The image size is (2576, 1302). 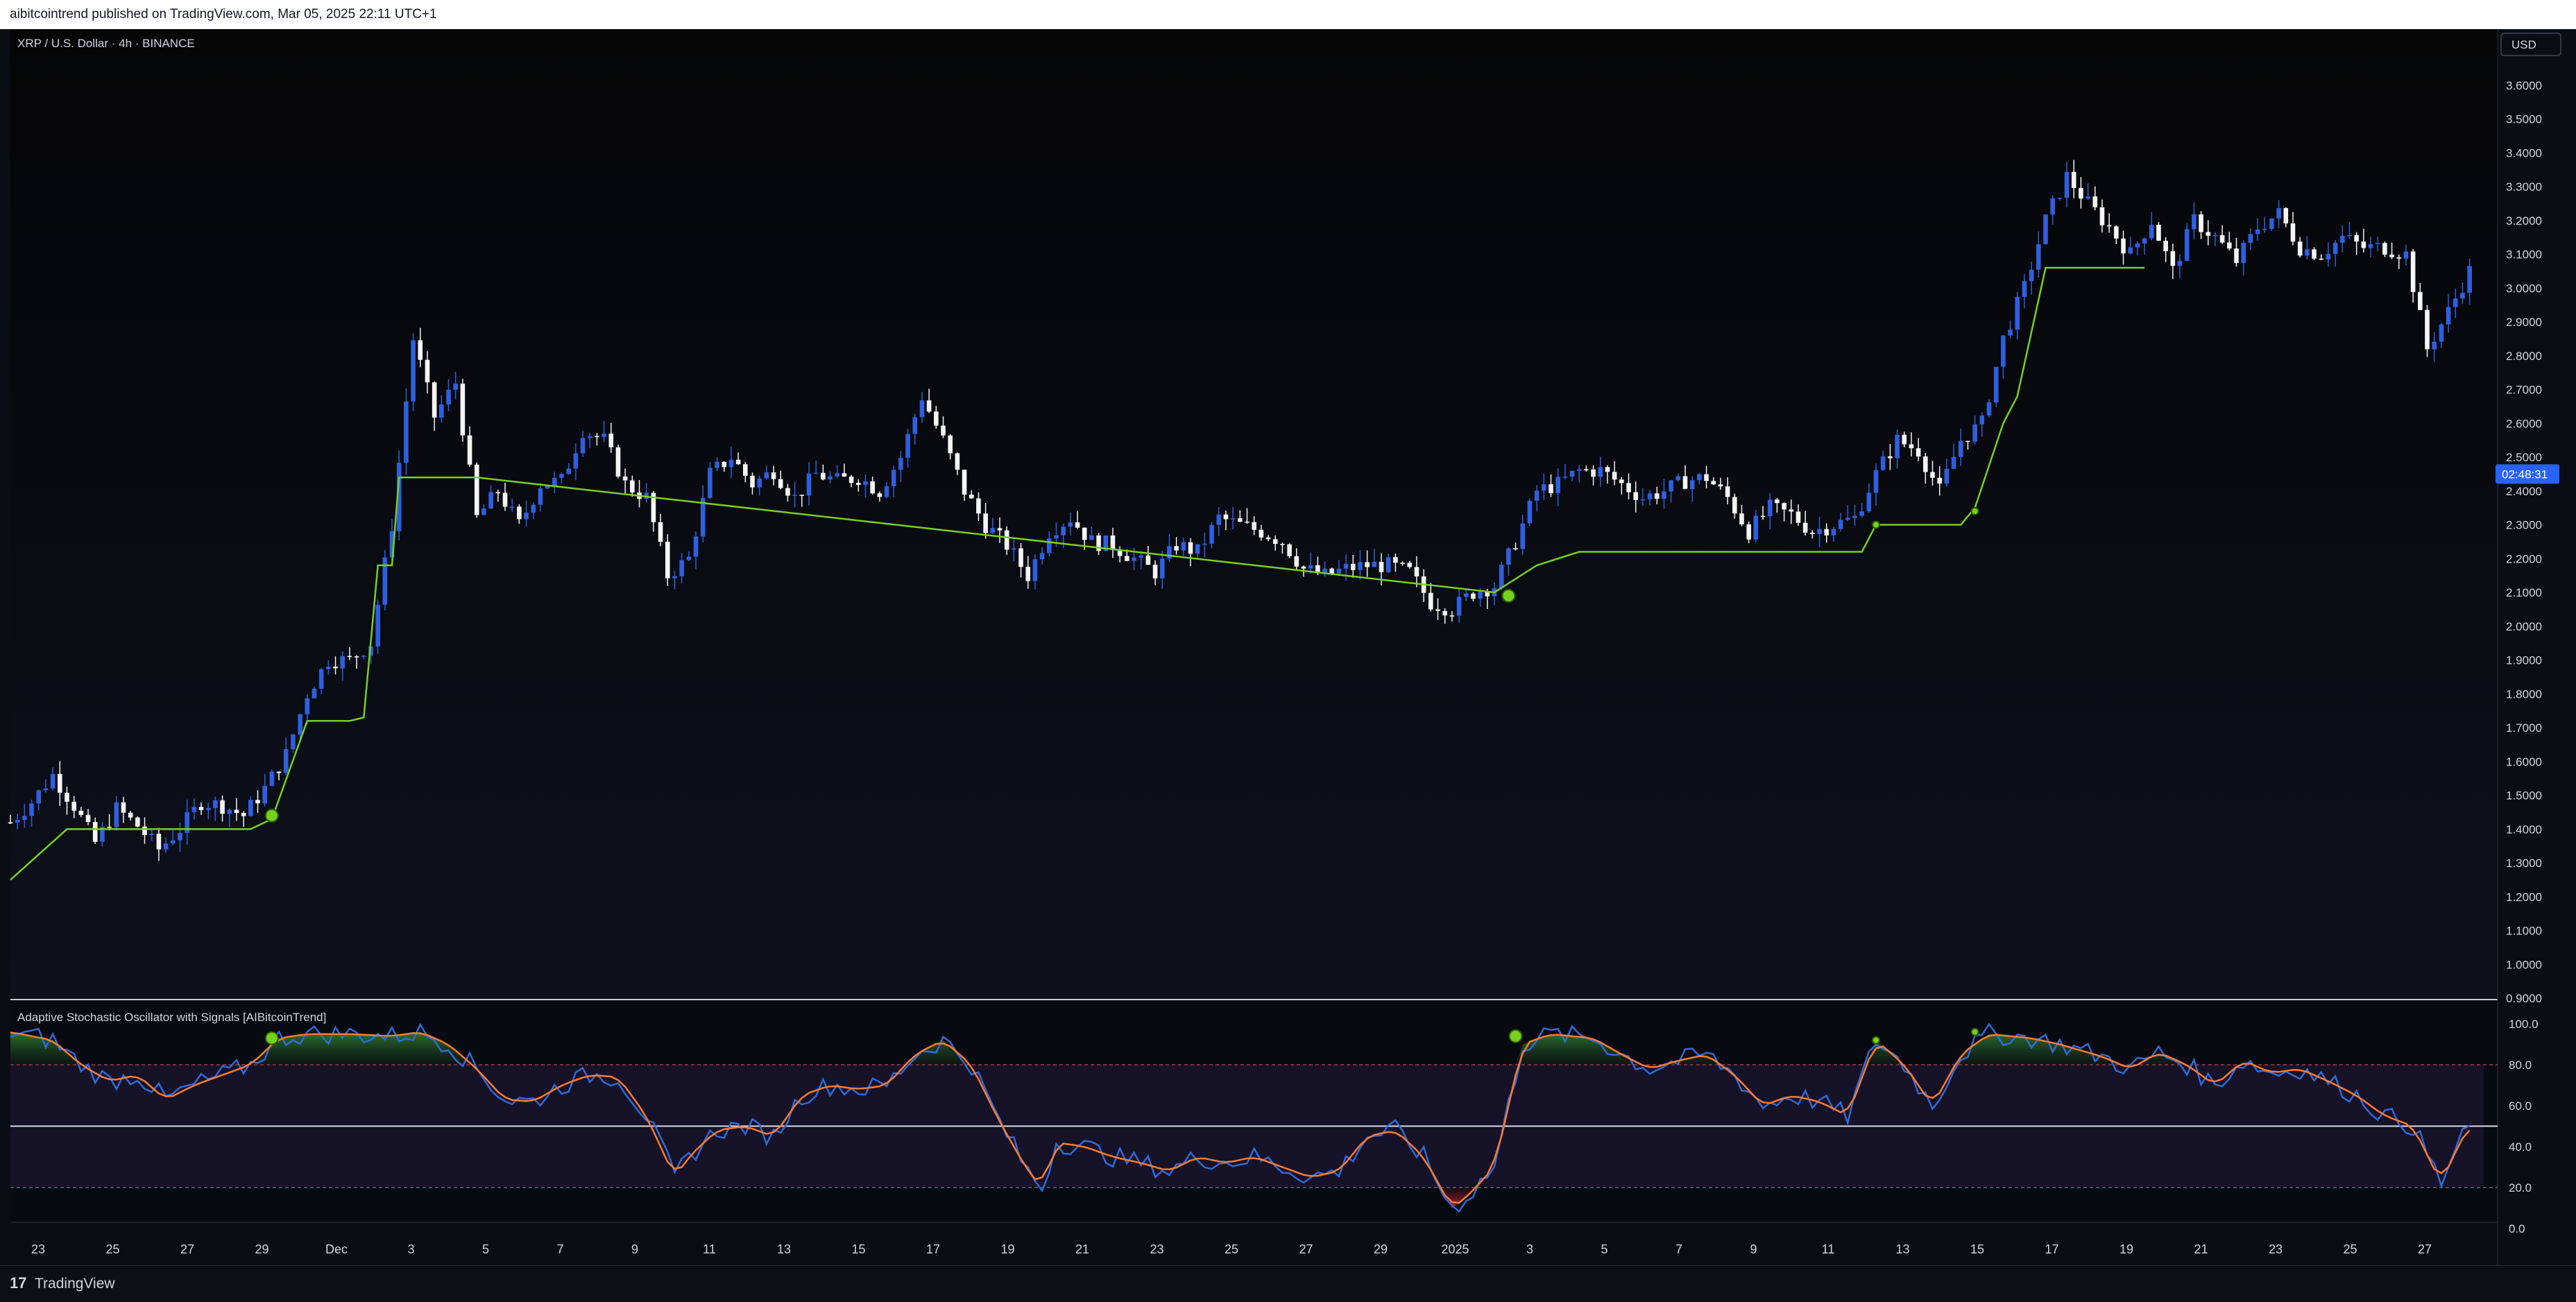 What do you see at coordinates (2524, 965) in the screenshot?
I see `price-tick-label: 1.0000` at bounding box center [2524, 965].